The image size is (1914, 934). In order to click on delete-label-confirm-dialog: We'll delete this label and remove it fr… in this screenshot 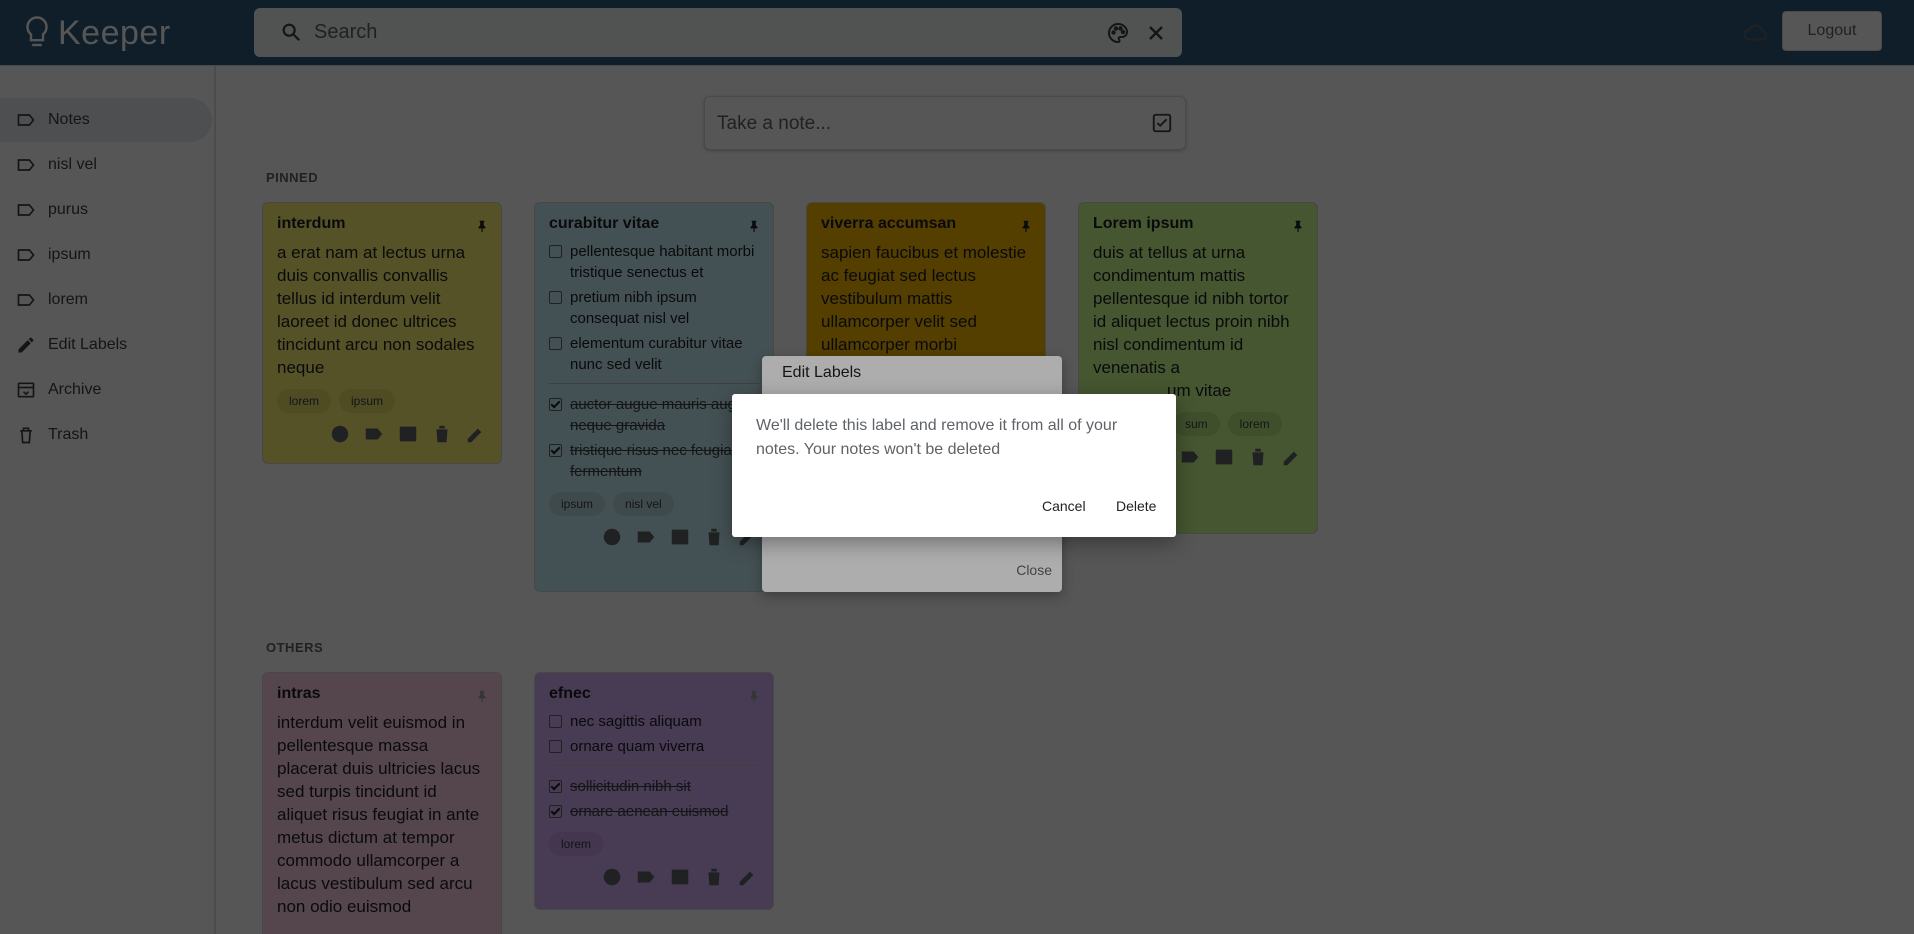, I will do `click(954, 465)`.